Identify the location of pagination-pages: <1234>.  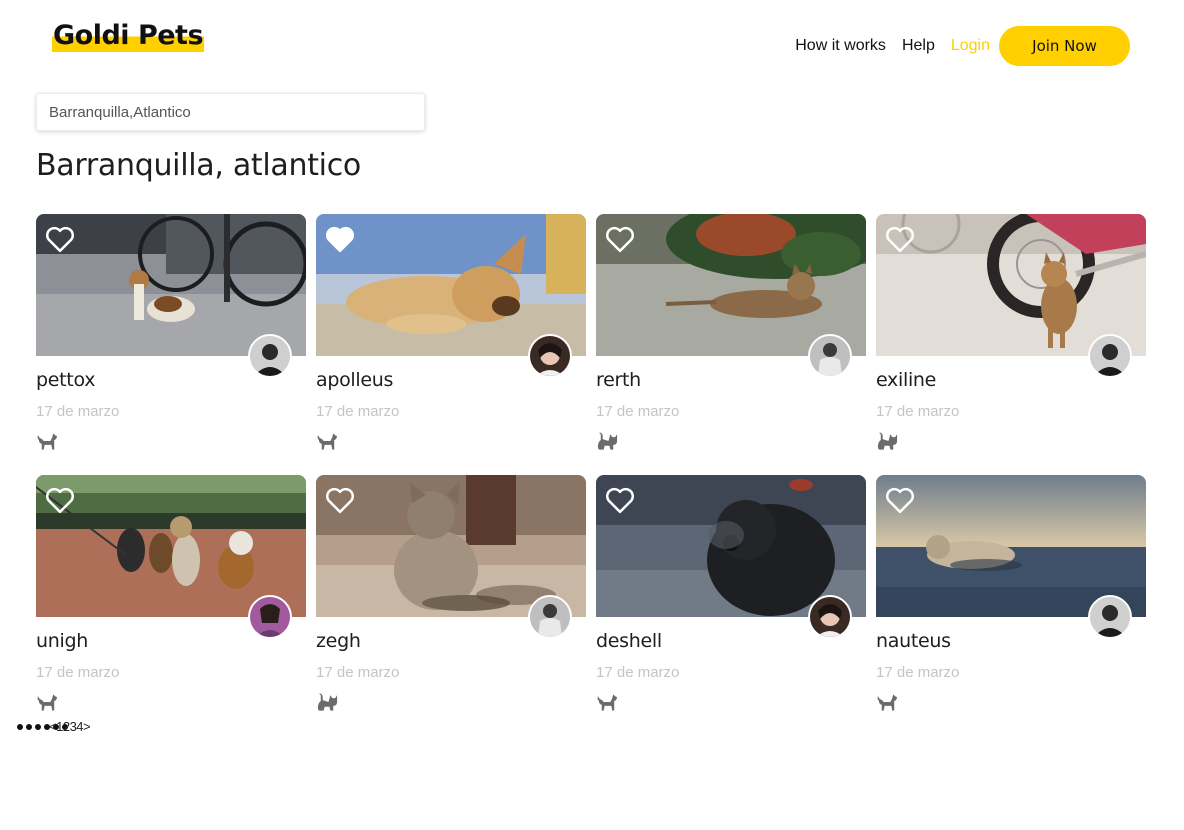
(70, 726).